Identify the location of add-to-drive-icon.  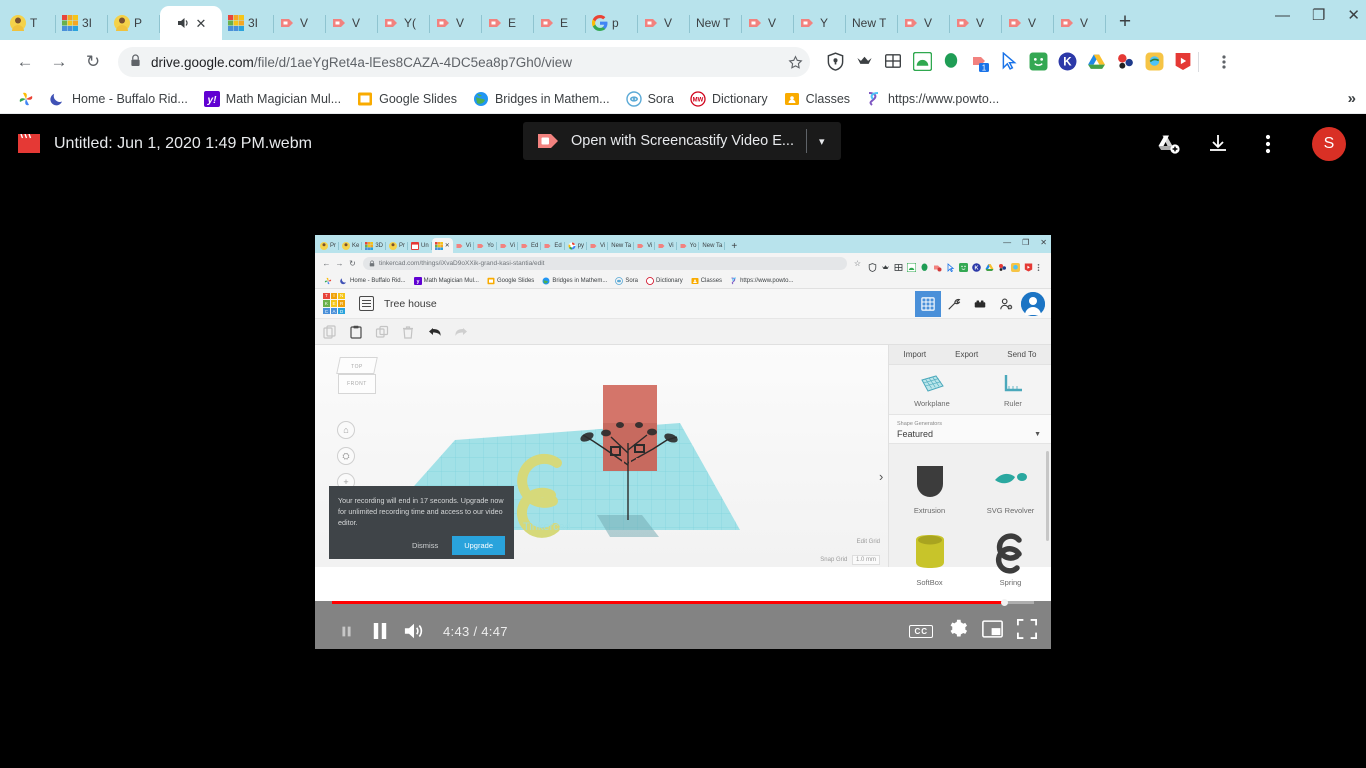
(1168, 144).